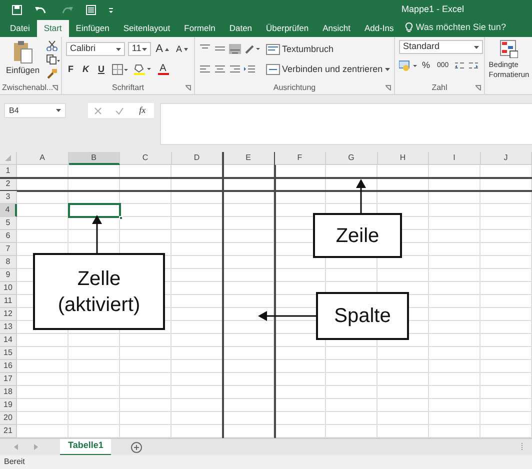 The height and width of the screenshot is (469, 532). Describe the element at coordinates (146, 158) in the screenshot. I see `column-header: C` at that location.